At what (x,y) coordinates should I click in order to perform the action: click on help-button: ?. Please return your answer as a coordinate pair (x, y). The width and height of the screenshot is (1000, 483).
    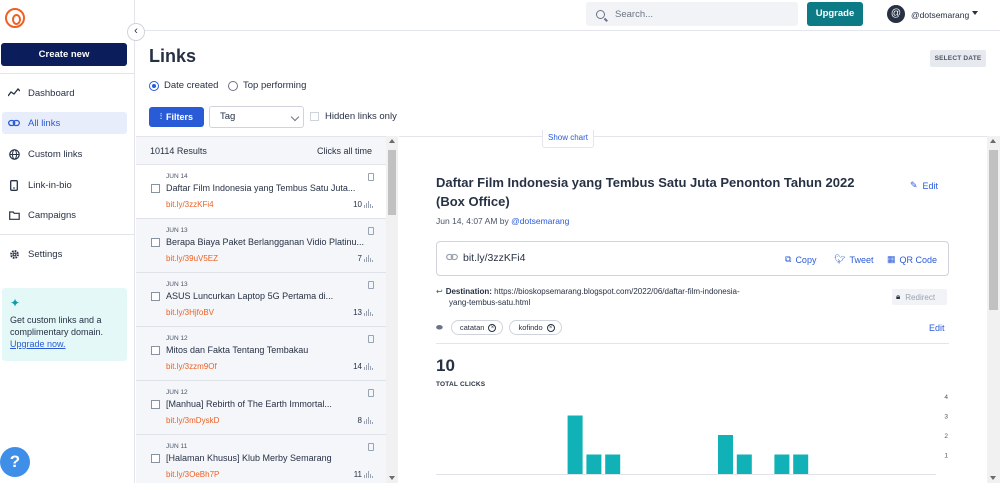
    Looking at the image, I should click on (15, 462).